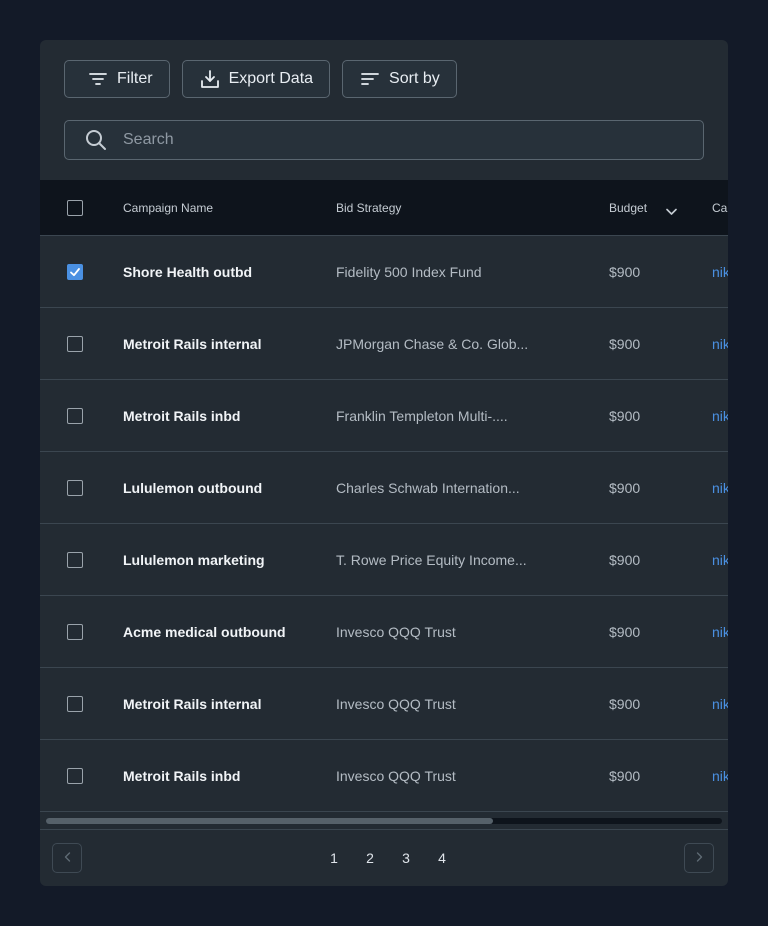 The width and height of the screenshot is (768, 926). I want to click on filter-button: Filter, so click(117, 79).